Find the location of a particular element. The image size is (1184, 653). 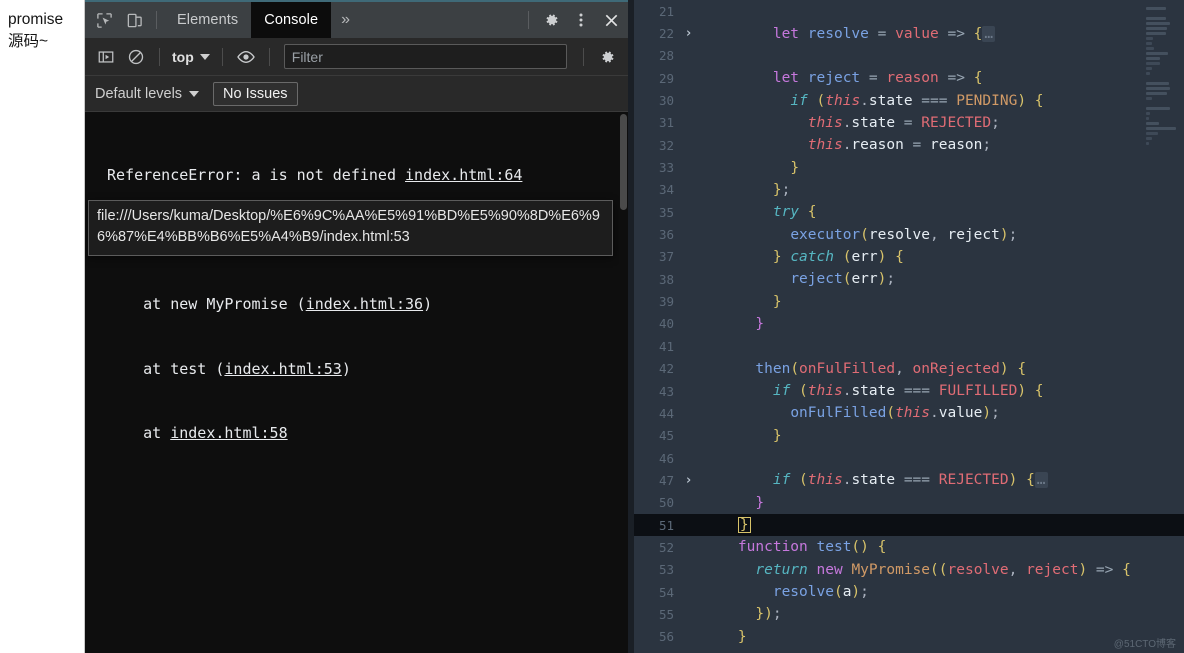

code-line: 28 is located at coordinates (909, 56).